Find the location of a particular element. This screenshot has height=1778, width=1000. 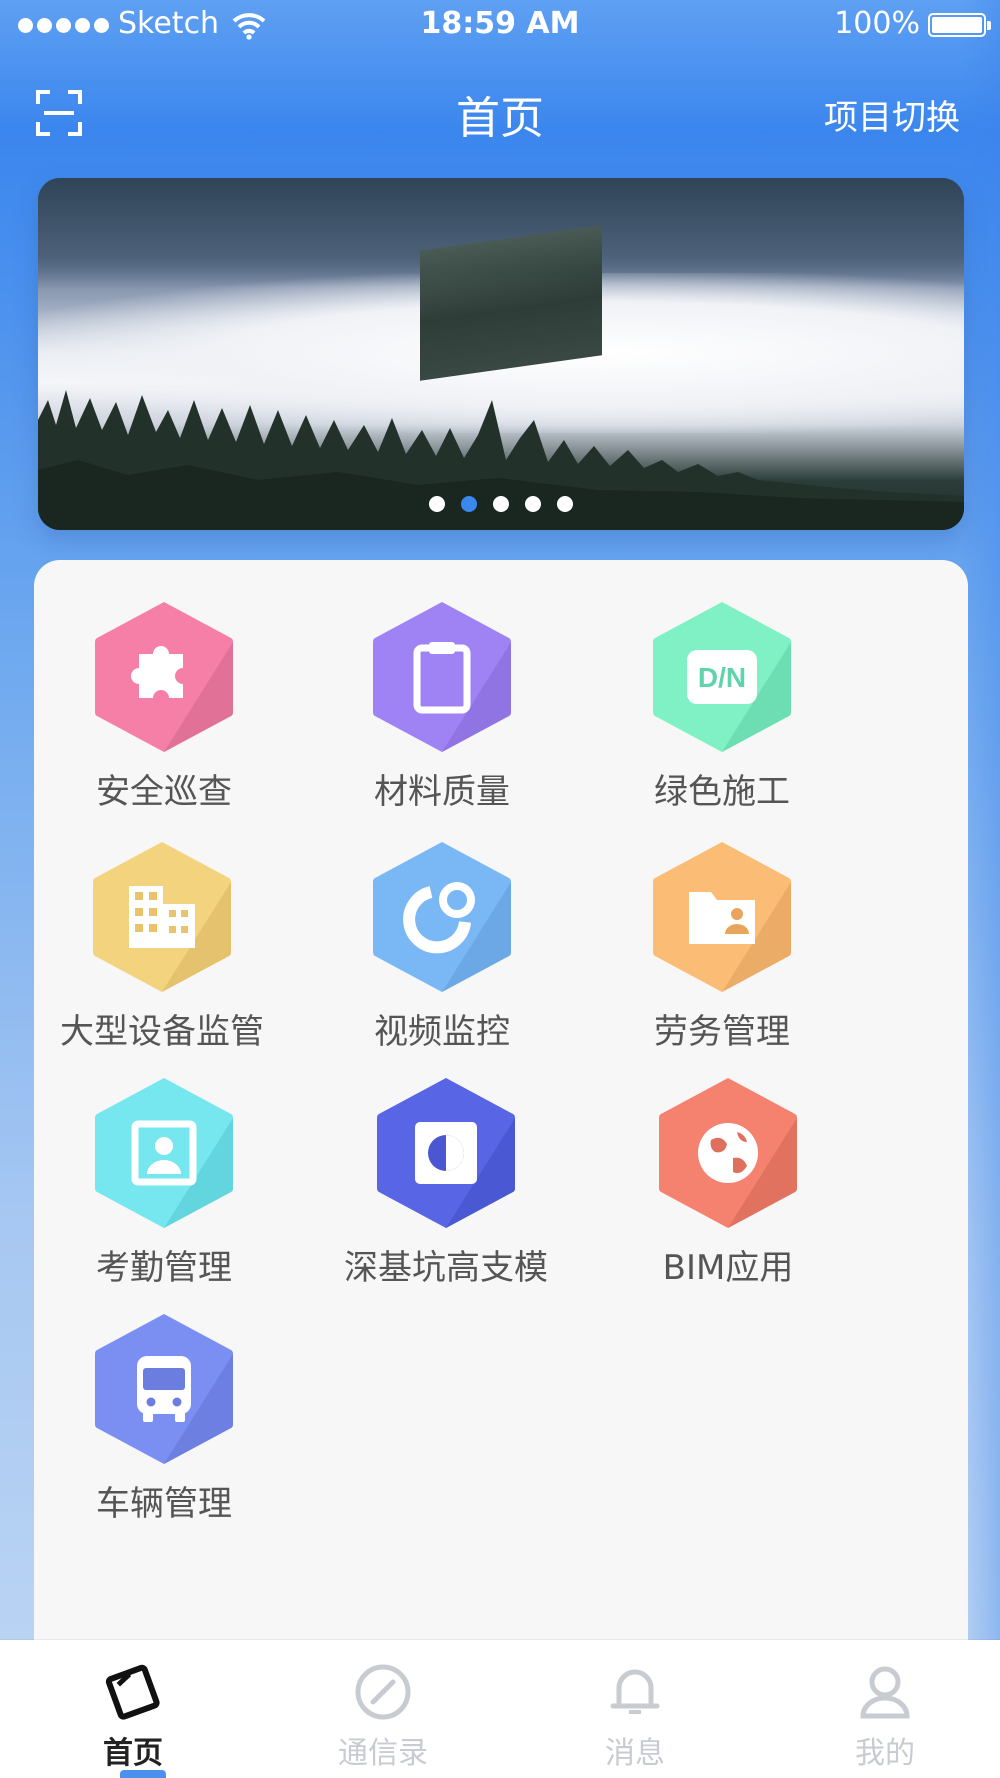

camera-icon is located at coordinates (442, 917).